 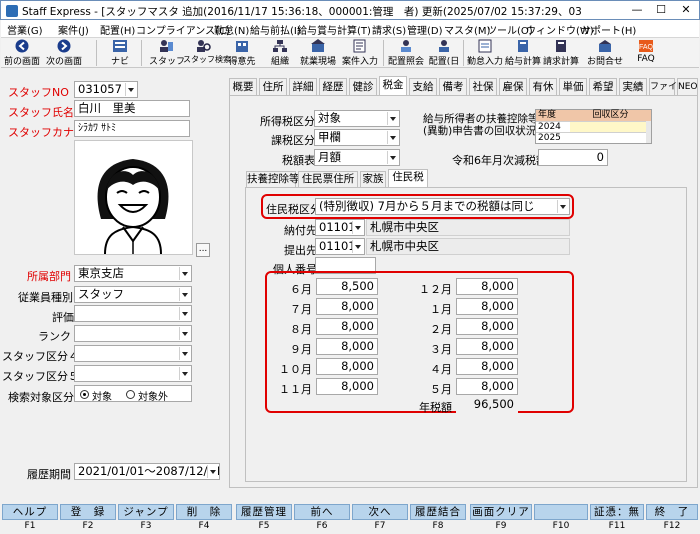 What do you see at coordinates (303, 86) in the screenshot?
I see `tab-detail: 詳細` at bounding box center [303, 86].